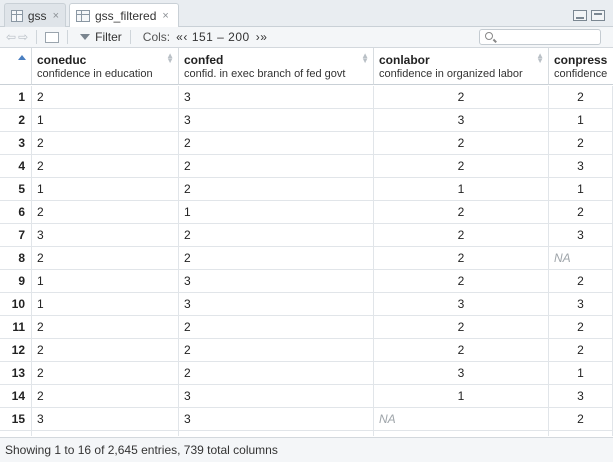 This screenshot has width=613, height=462. I want to click on tab-gss-filtered: gss_filtered ×, so click(124, 15).